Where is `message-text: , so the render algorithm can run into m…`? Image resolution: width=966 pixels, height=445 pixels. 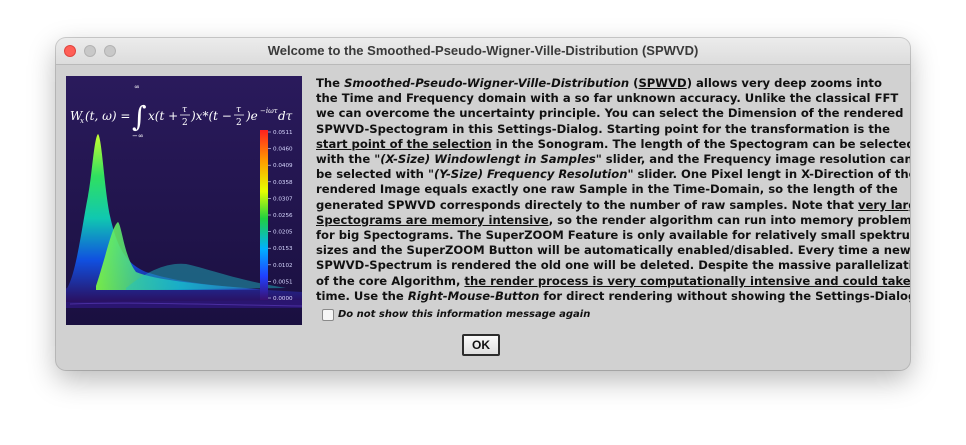
message-text: , so the render algorithm can run into m… is located at coordinates (729, 219).